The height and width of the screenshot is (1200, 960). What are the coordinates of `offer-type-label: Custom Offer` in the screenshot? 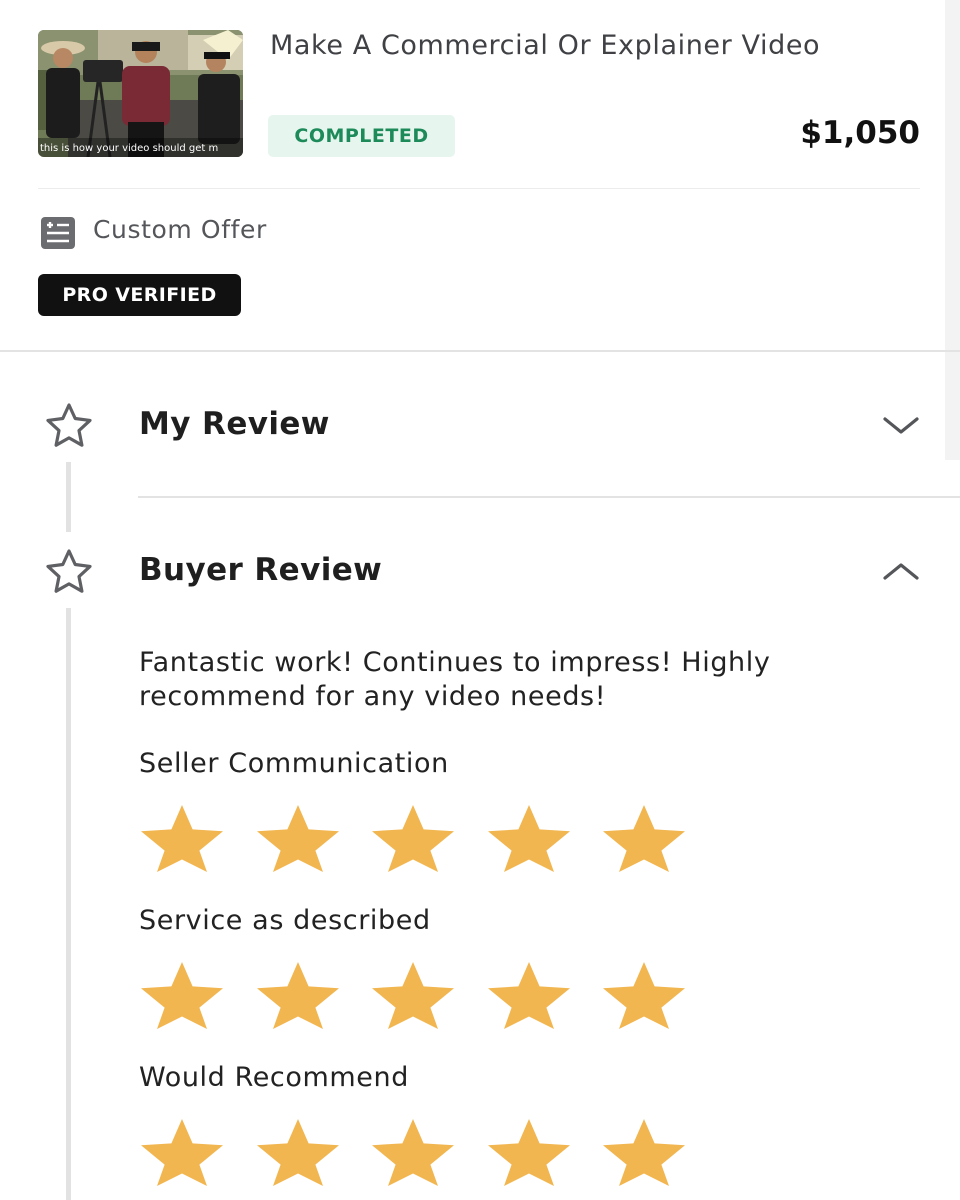 It's located at (180, 229).